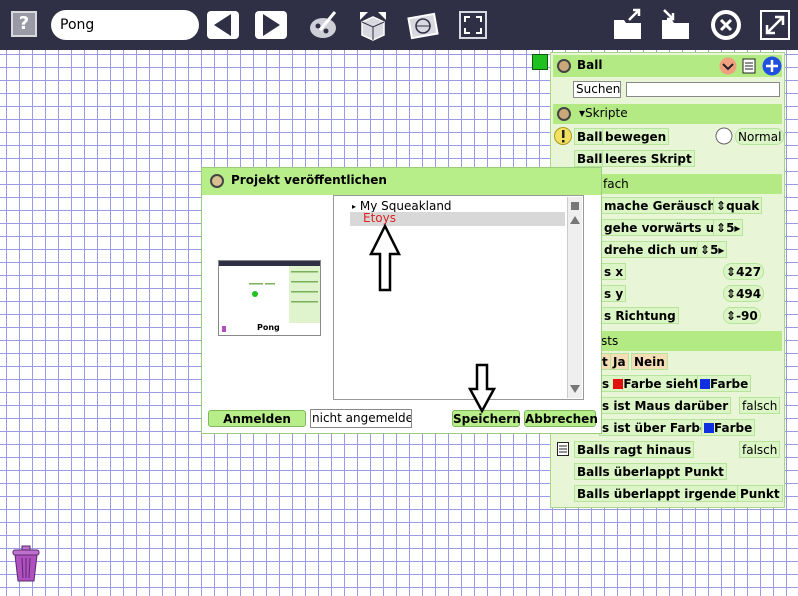  Describe the element at coordinates (636, 136) in the screenshot. I see `script-tile-move: bewegen` at that location.